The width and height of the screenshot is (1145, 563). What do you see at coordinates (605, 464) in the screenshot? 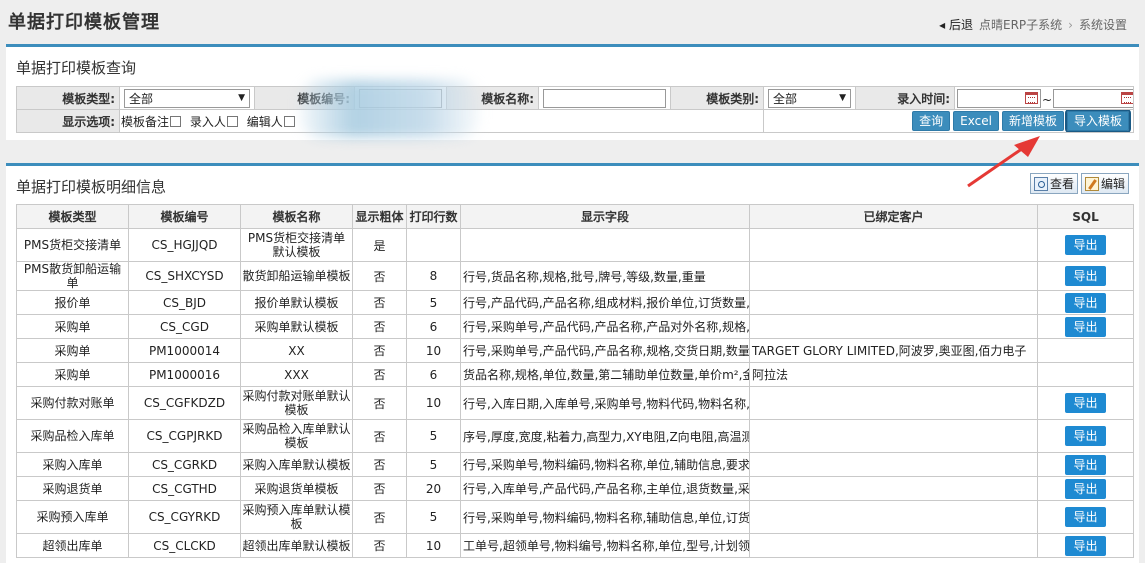
I see `cell-fields: 行号,采购单号,物料编码,物料名称,单位,辅助信息,要求3` at bounding box center [605, 464].